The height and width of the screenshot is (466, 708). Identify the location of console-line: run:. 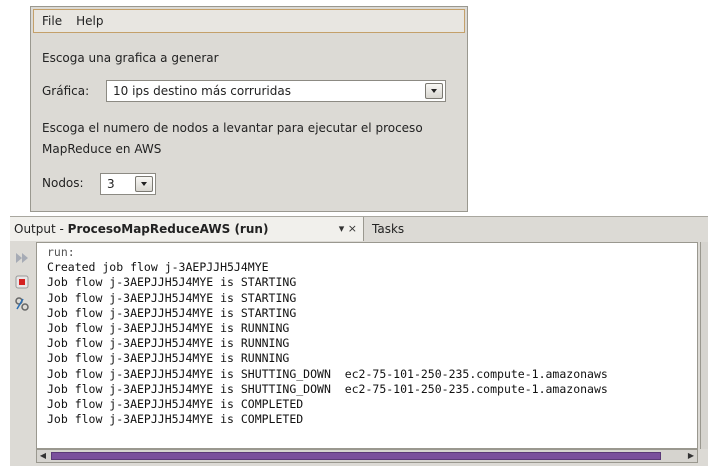
(61, 252).